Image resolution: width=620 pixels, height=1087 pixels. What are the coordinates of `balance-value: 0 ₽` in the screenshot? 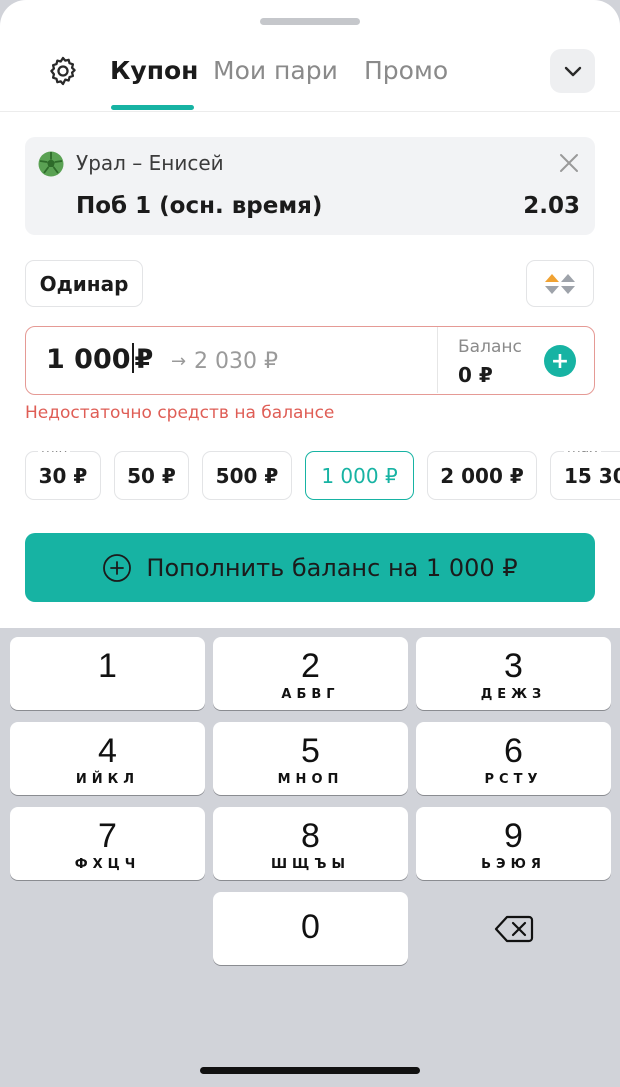 It's located at (475, 375).